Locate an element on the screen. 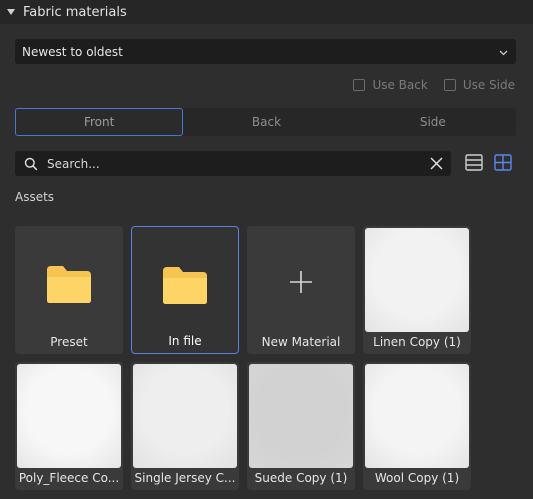 The width and height of the screenshot is (533, 499). use-side-option: Use Side is located at coordinates (479, 85).